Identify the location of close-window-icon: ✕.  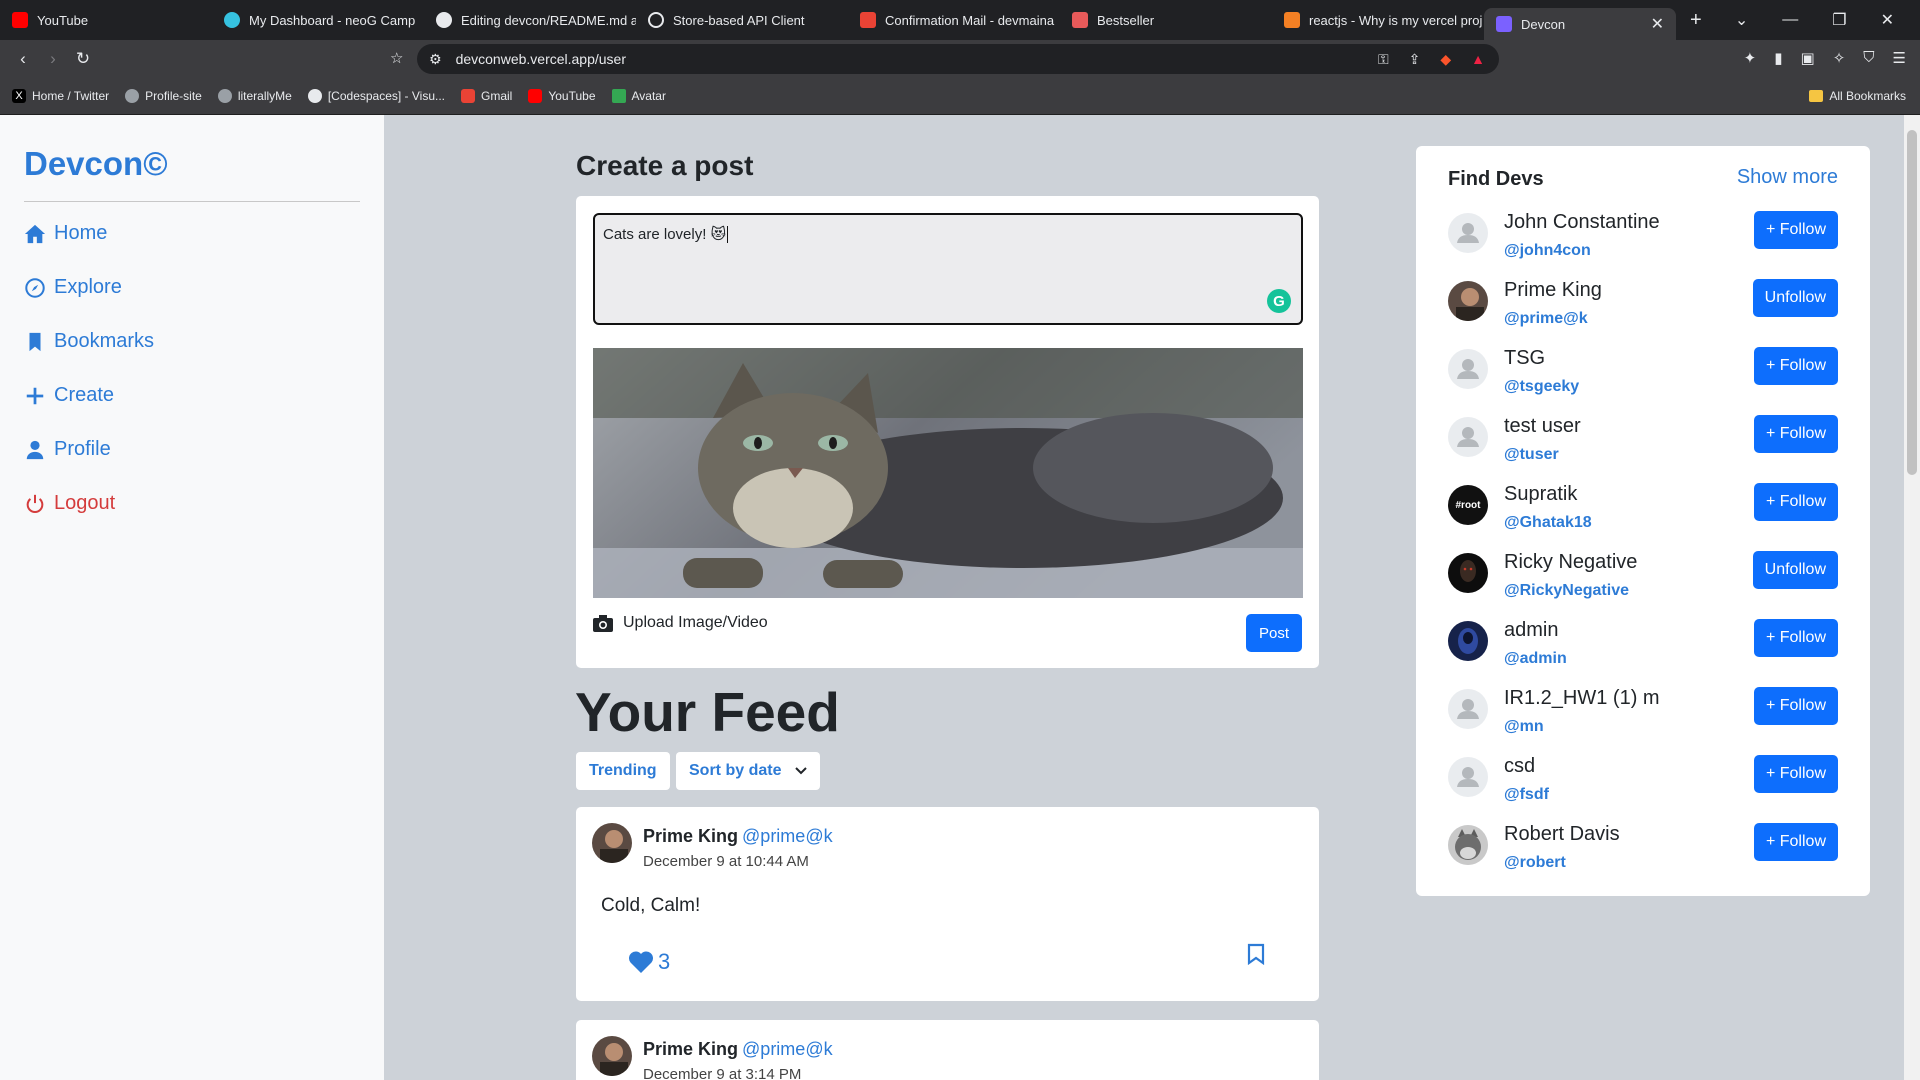
(1887, 20).